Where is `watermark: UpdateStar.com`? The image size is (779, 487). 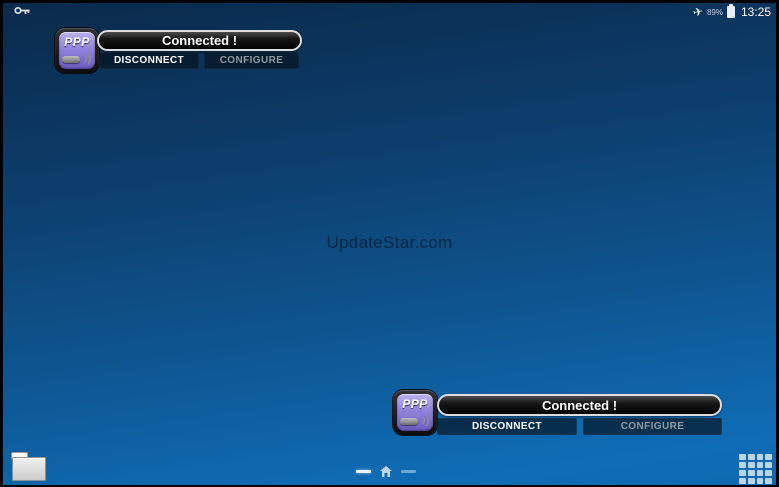
watermark: UpdateStar.com is located at coordinates (389, 242).